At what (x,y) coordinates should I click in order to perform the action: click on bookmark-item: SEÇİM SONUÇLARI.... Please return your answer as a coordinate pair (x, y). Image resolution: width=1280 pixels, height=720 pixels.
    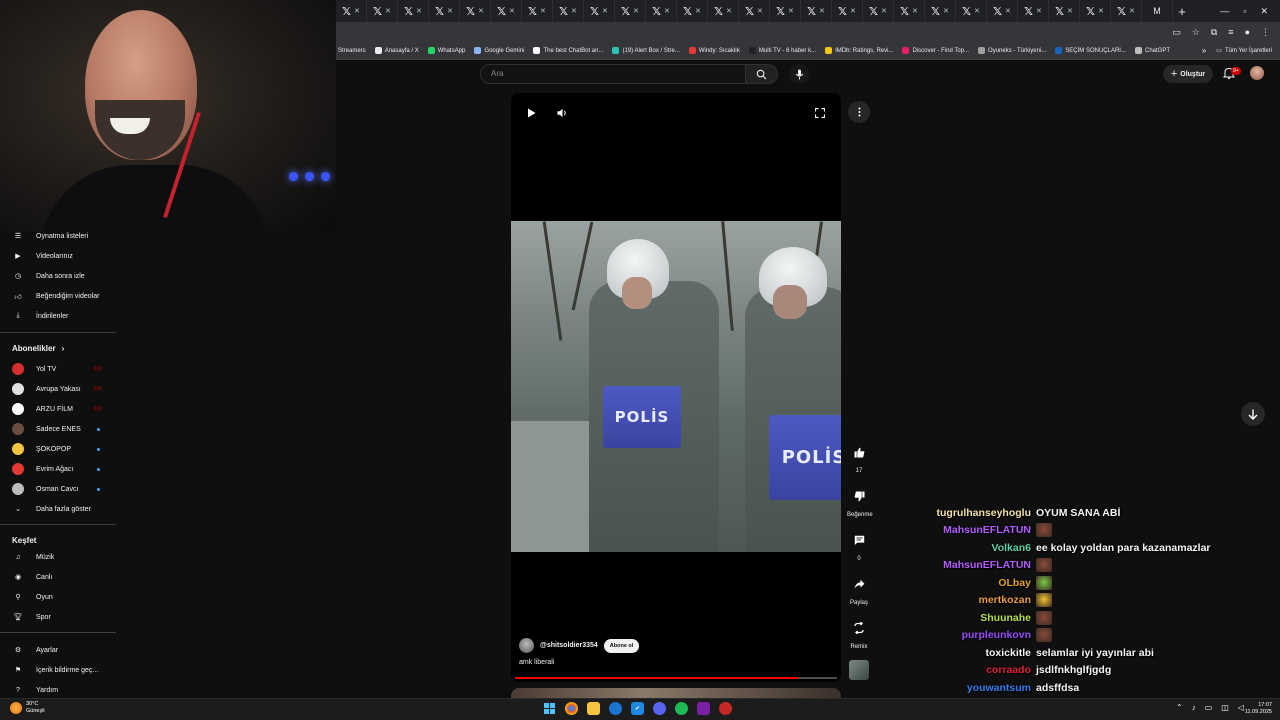
    Looking at the image, I should click on (1090, 50).